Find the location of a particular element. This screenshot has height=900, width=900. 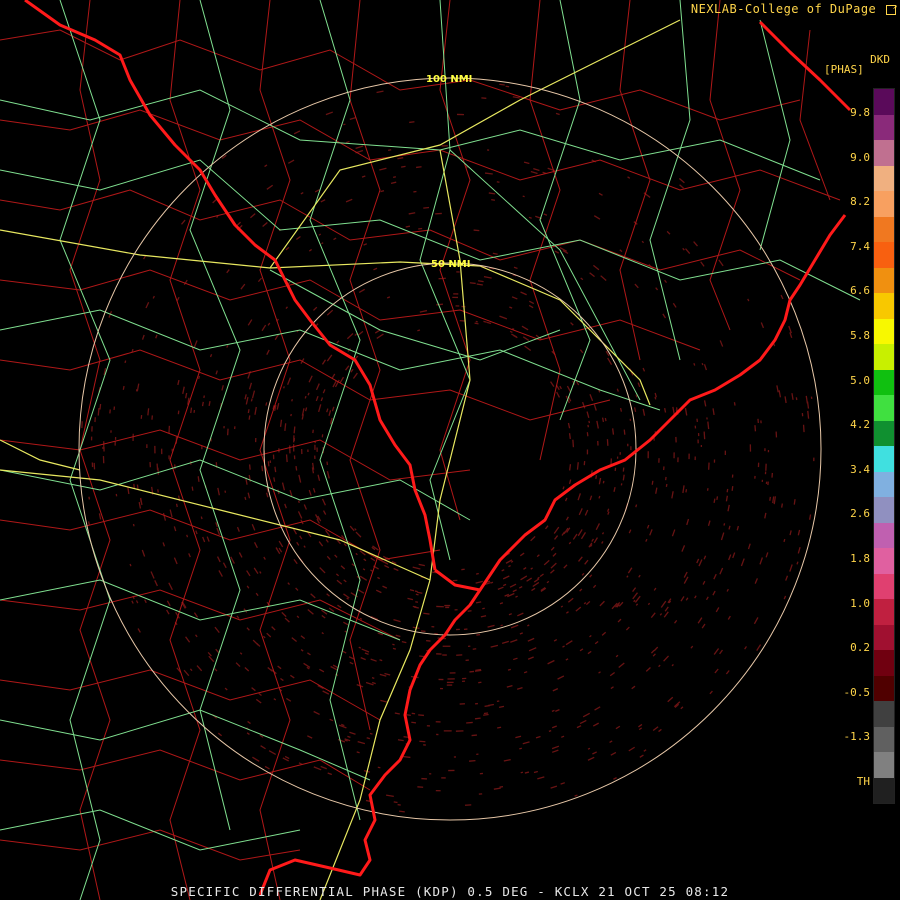

color-scale-tick-label: -1.3 is located at coordinates (857, 737).